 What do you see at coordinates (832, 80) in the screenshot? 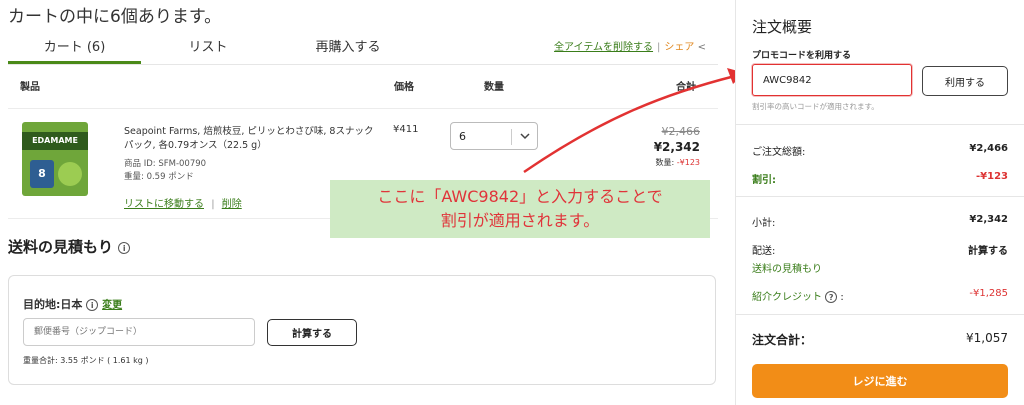
I see `promo-code-input` at bounding box center [832, 80].